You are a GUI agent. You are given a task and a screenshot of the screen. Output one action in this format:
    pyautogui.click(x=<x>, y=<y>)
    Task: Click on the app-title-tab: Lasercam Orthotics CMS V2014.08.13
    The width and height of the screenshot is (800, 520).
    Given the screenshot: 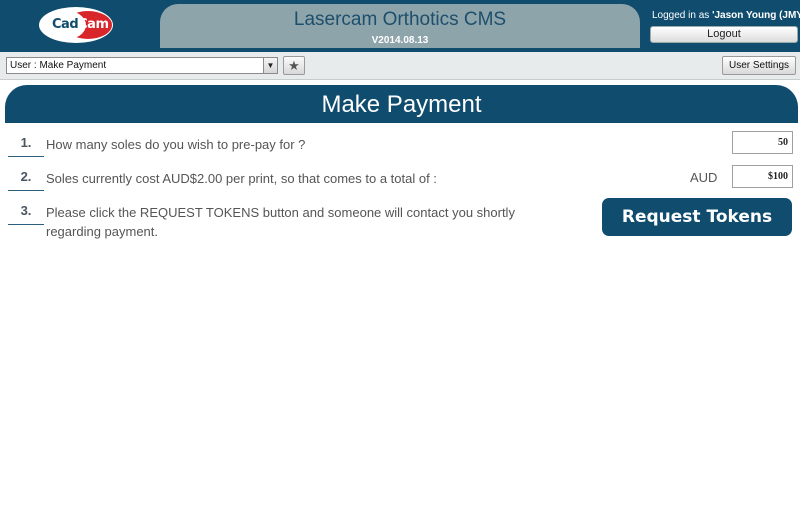 What is the action you would take?
    pyautogui.click(x=400, y=26)
    